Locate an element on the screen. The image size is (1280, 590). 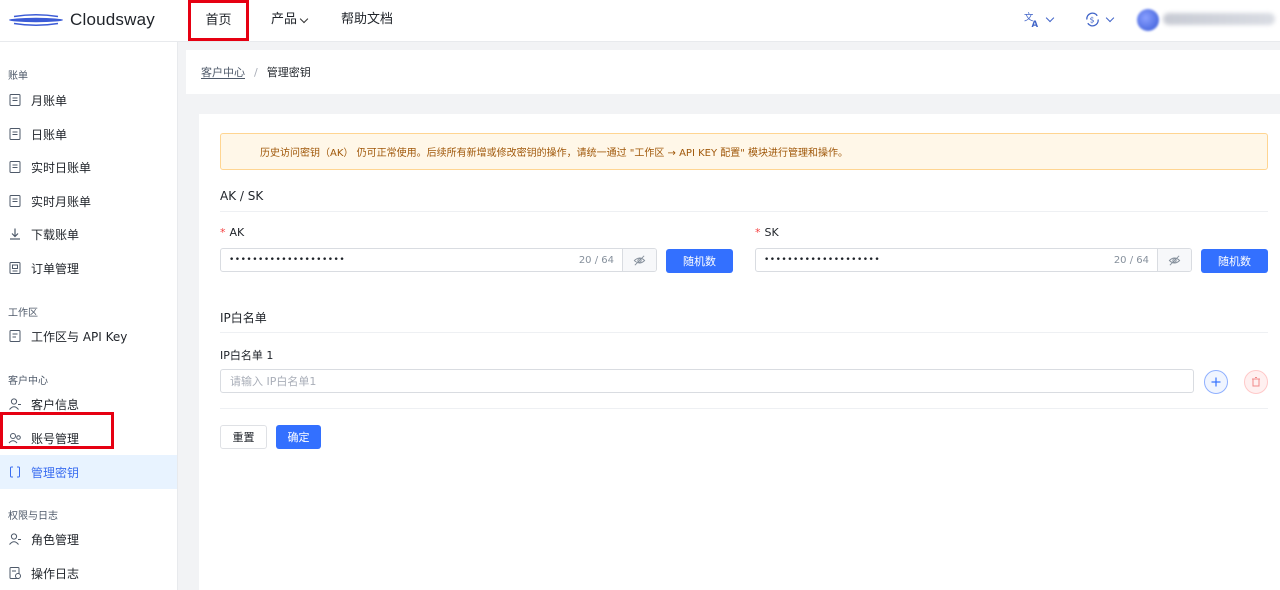
sidebar-item-label: 下载账单 is located at coordinates (55, 234).